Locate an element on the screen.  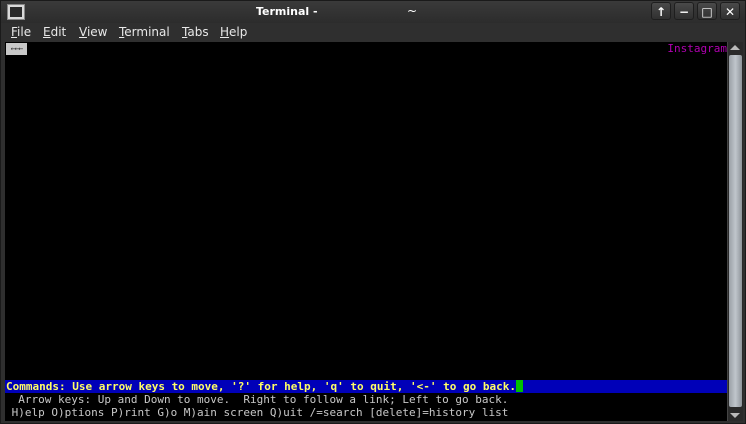
menu-help: Help is located at coordinates (233, 32).